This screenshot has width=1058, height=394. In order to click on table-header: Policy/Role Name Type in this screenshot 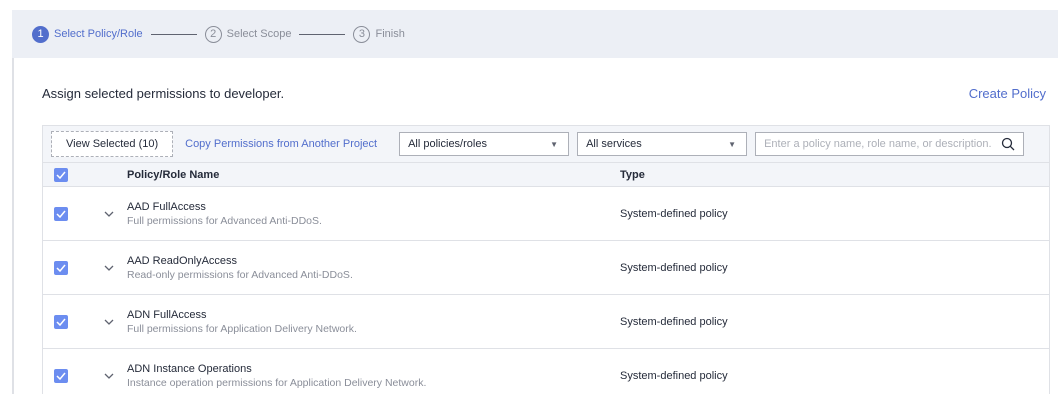, I will do `click(546, 174)`.